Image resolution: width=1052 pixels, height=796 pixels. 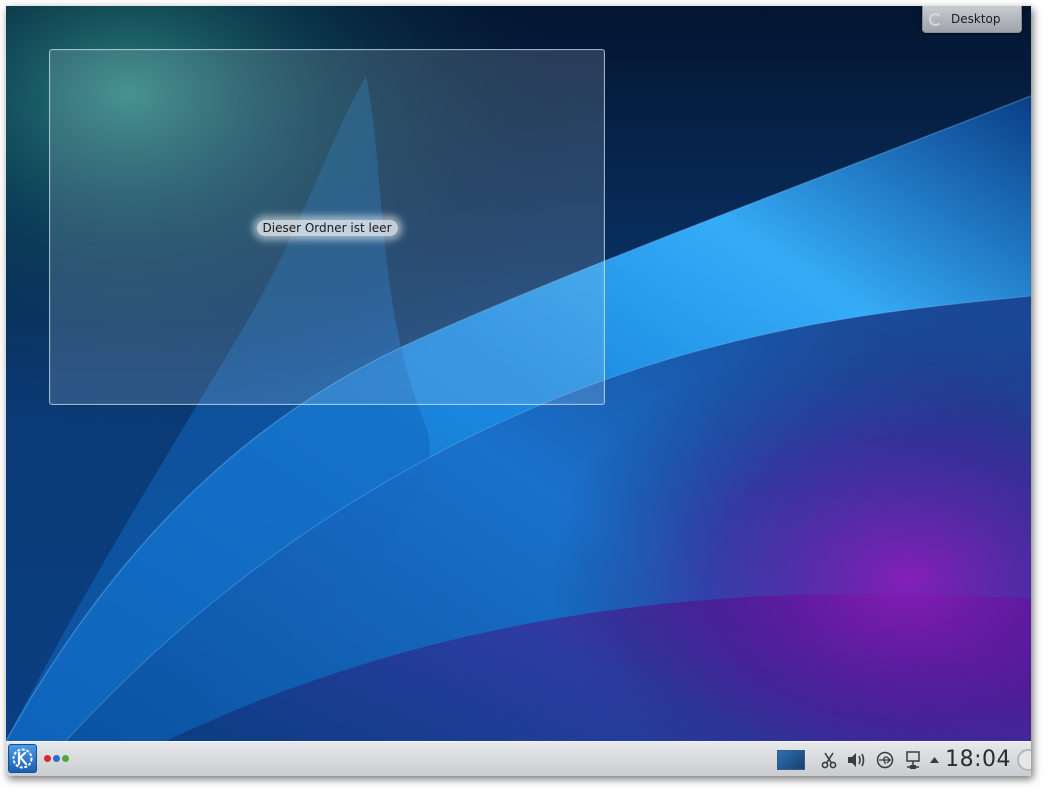 I want to click on activity-dot-red, so click(x=47, y=758).